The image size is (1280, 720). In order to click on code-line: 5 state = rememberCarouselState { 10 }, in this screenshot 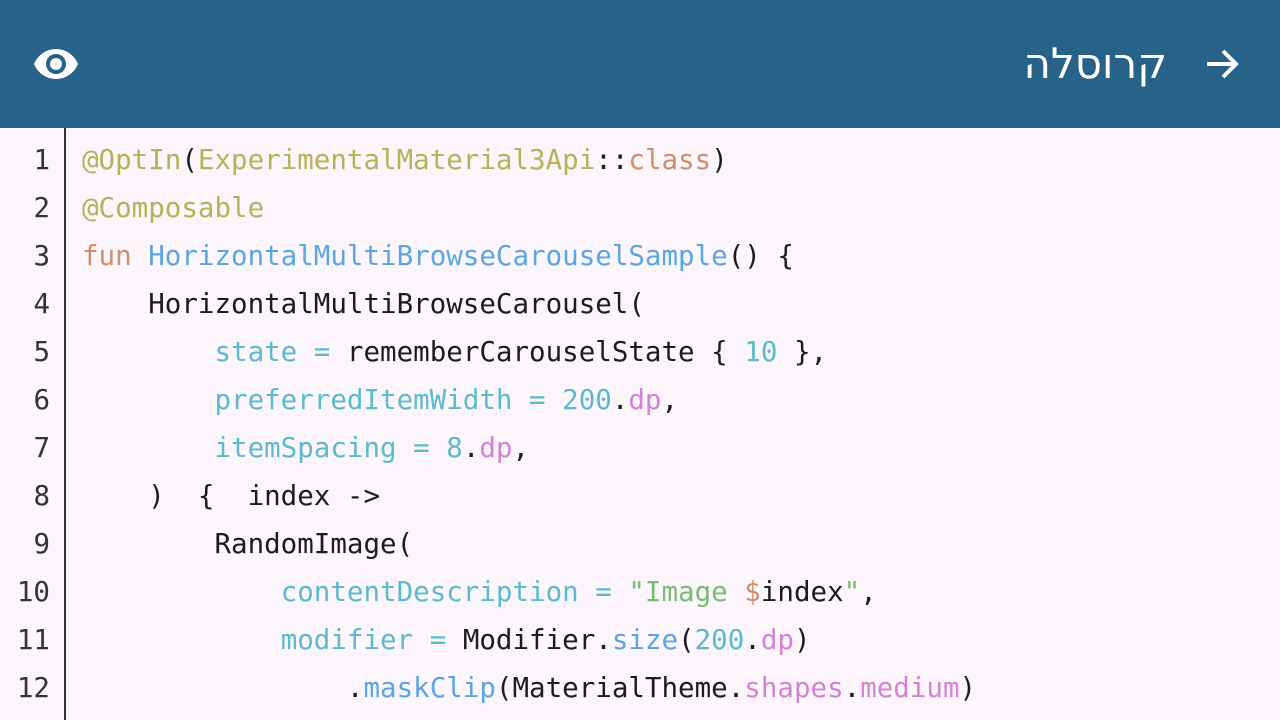, I will do `click(640, 352)`.